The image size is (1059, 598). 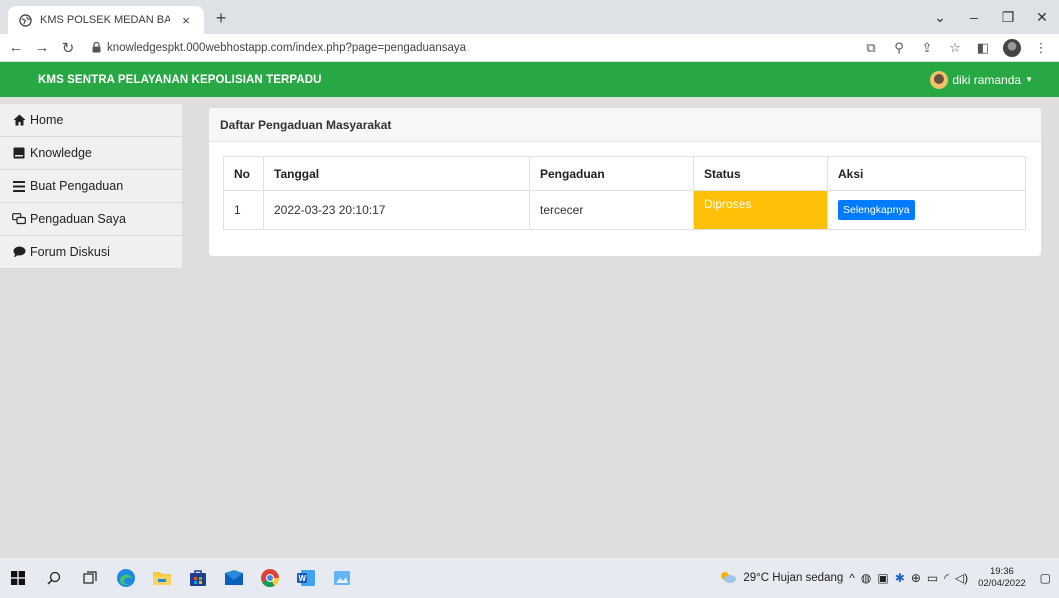 I want to click on tab-search-icon: ⌄, so click(x=940, y=17).